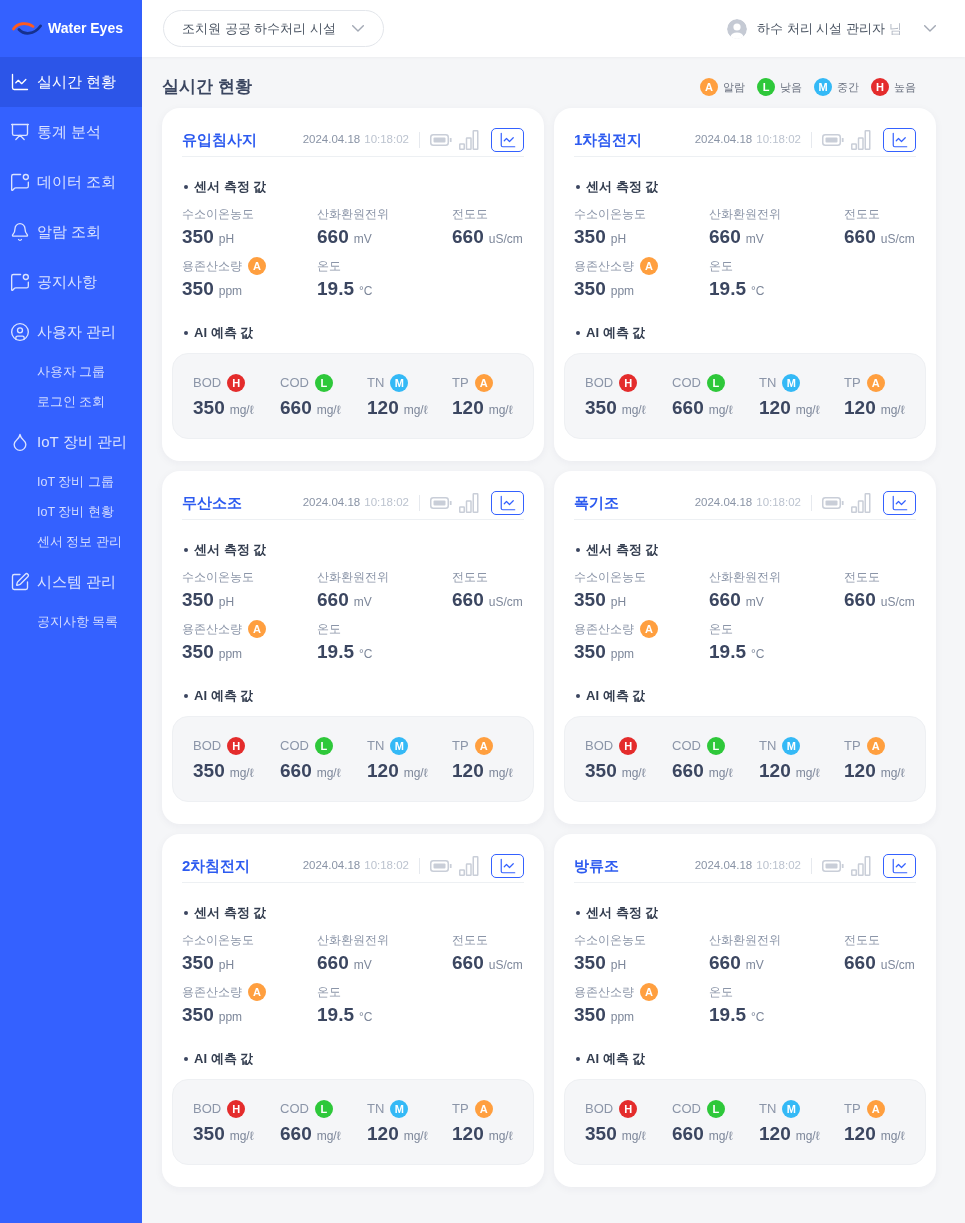  What do you see at coordinates (71, 512) in the screenshot?
I see `nav-subitem: IoT 장비 현황` at bounding box center [71, 512].